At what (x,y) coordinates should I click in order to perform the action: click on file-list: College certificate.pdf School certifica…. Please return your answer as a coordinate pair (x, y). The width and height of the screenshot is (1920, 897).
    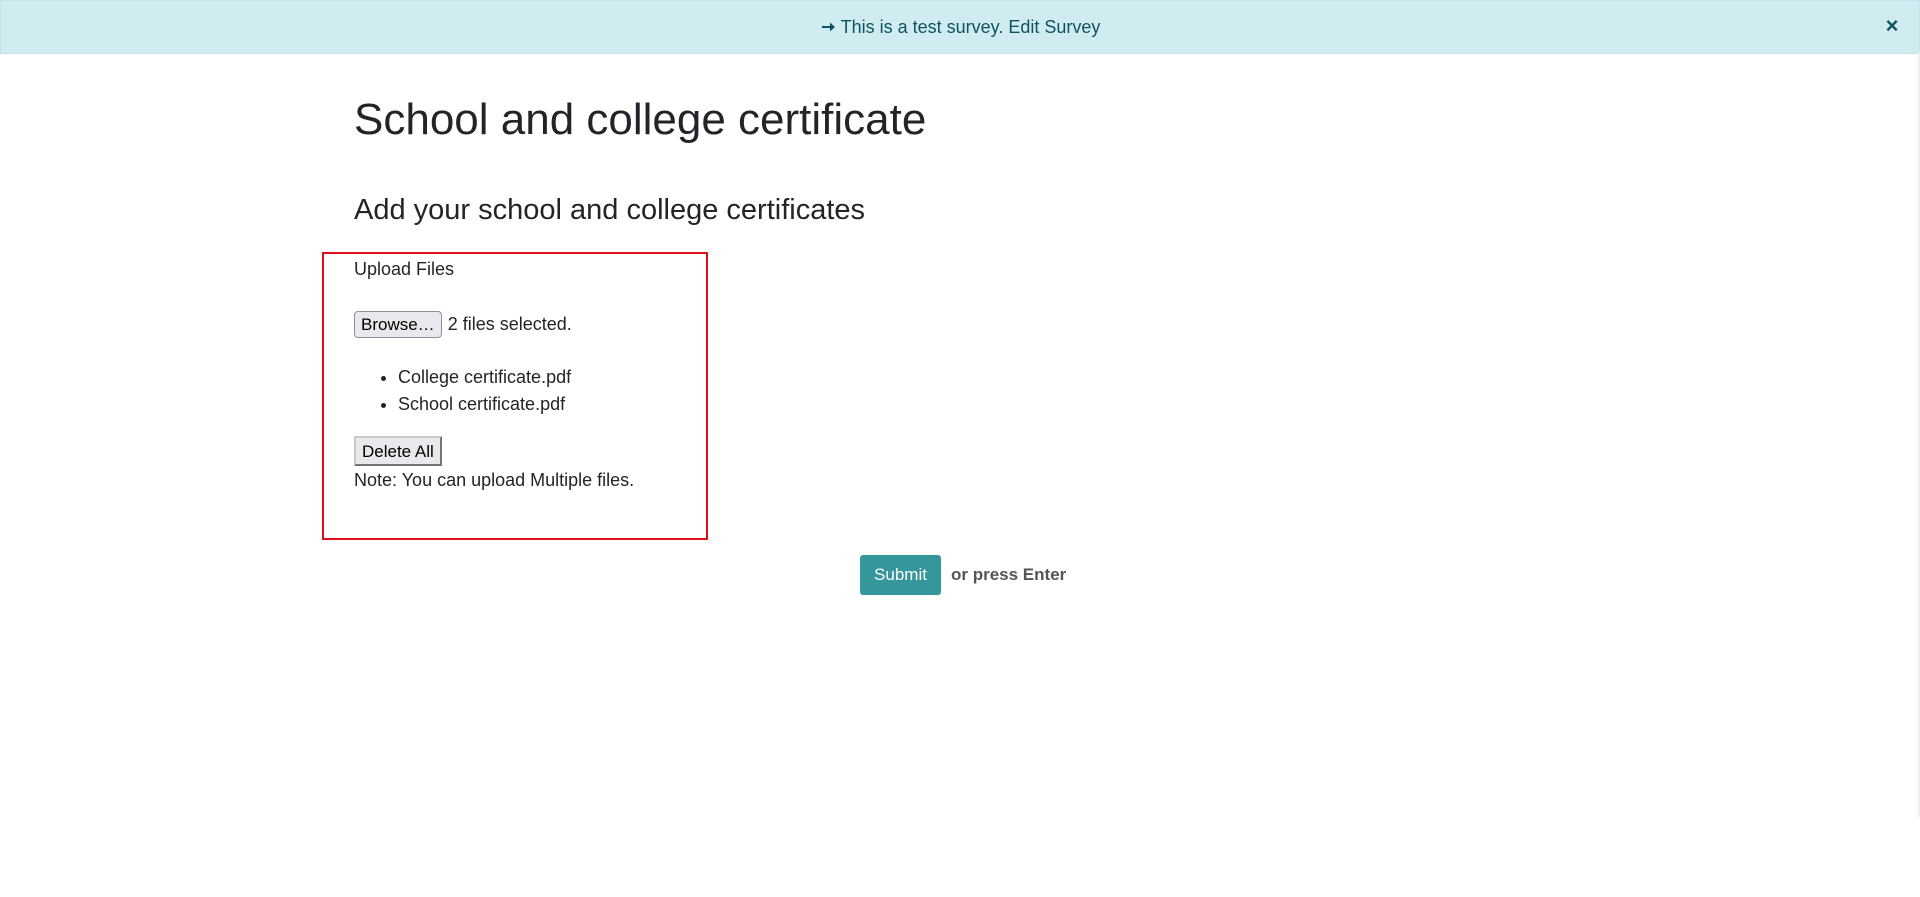
    Looking at the image, I should click on (462, 391).